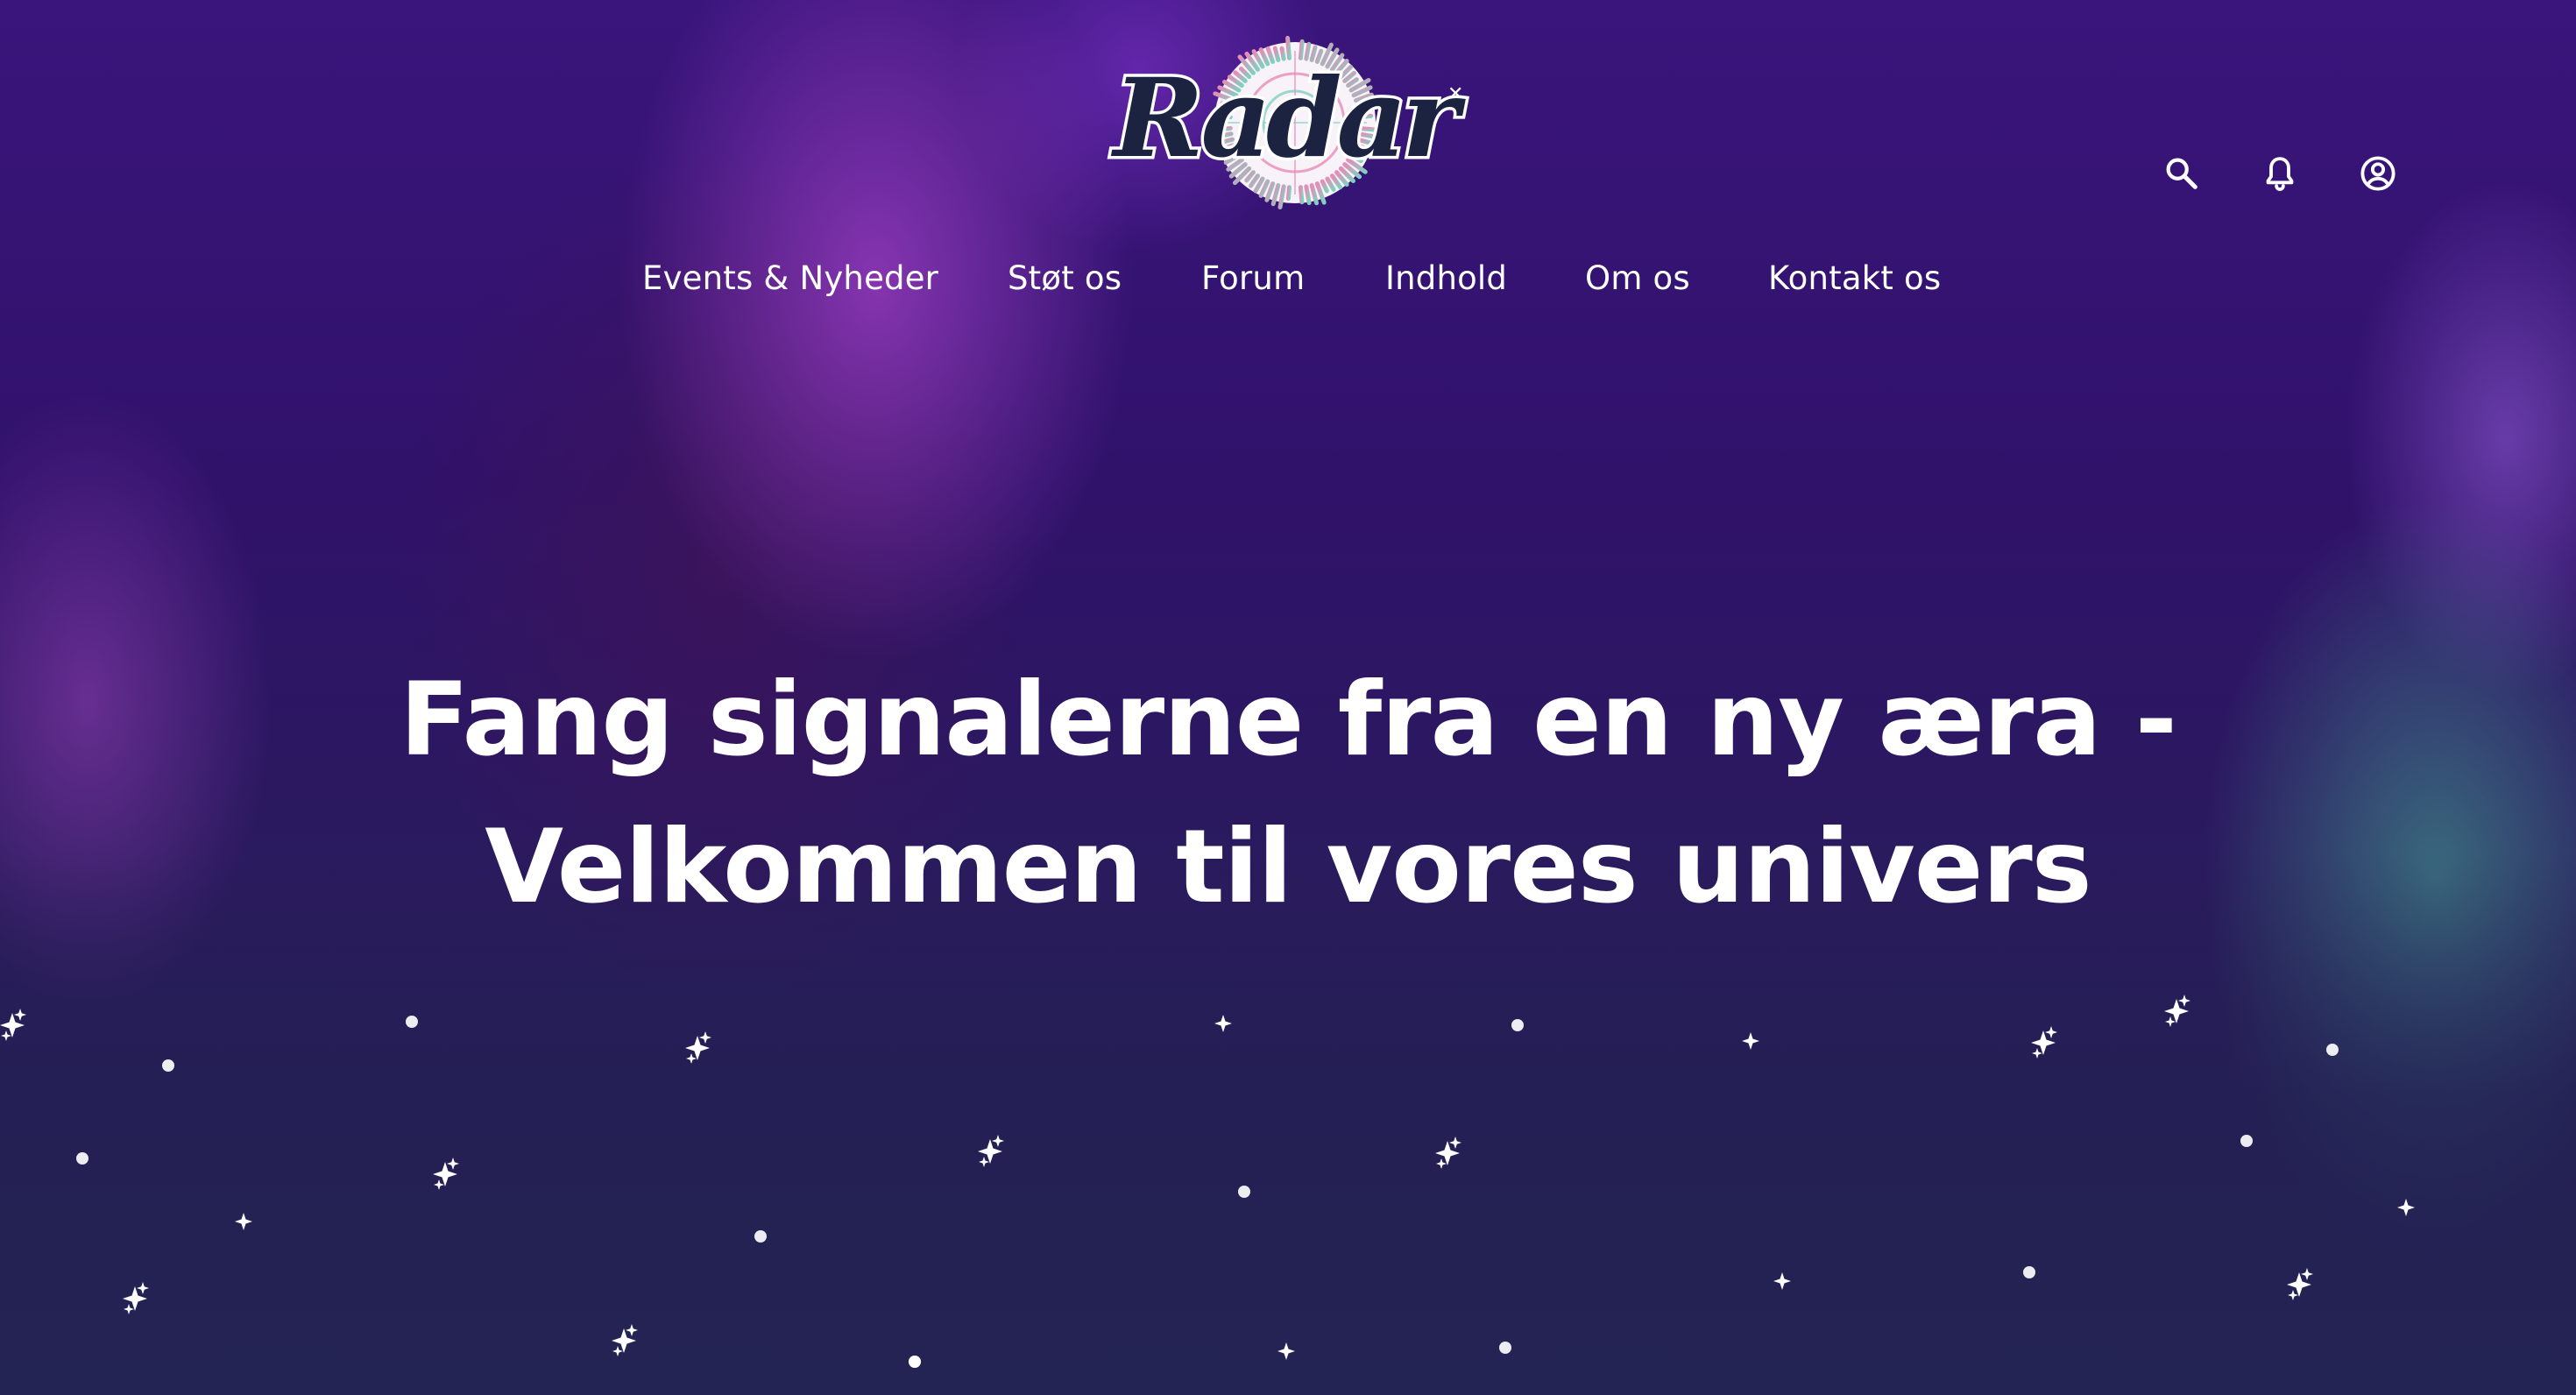 This screenshot has width=2576, height=1395. I want to click on account-icon, so click(2378, 173).